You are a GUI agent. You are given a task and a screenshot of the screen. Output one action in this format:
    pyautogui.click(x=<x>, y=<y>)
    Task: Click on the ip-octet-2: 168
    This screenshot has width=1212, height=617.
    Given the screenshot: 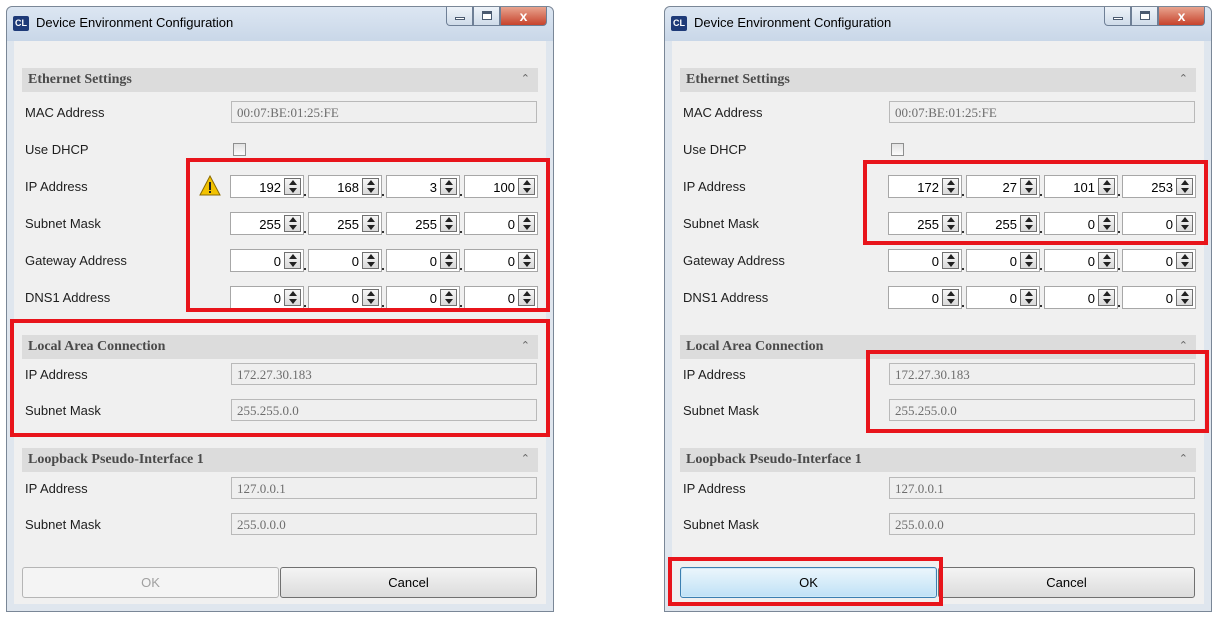 What is the action you would take?
    pyautogui.click(x=346, y=186)
    